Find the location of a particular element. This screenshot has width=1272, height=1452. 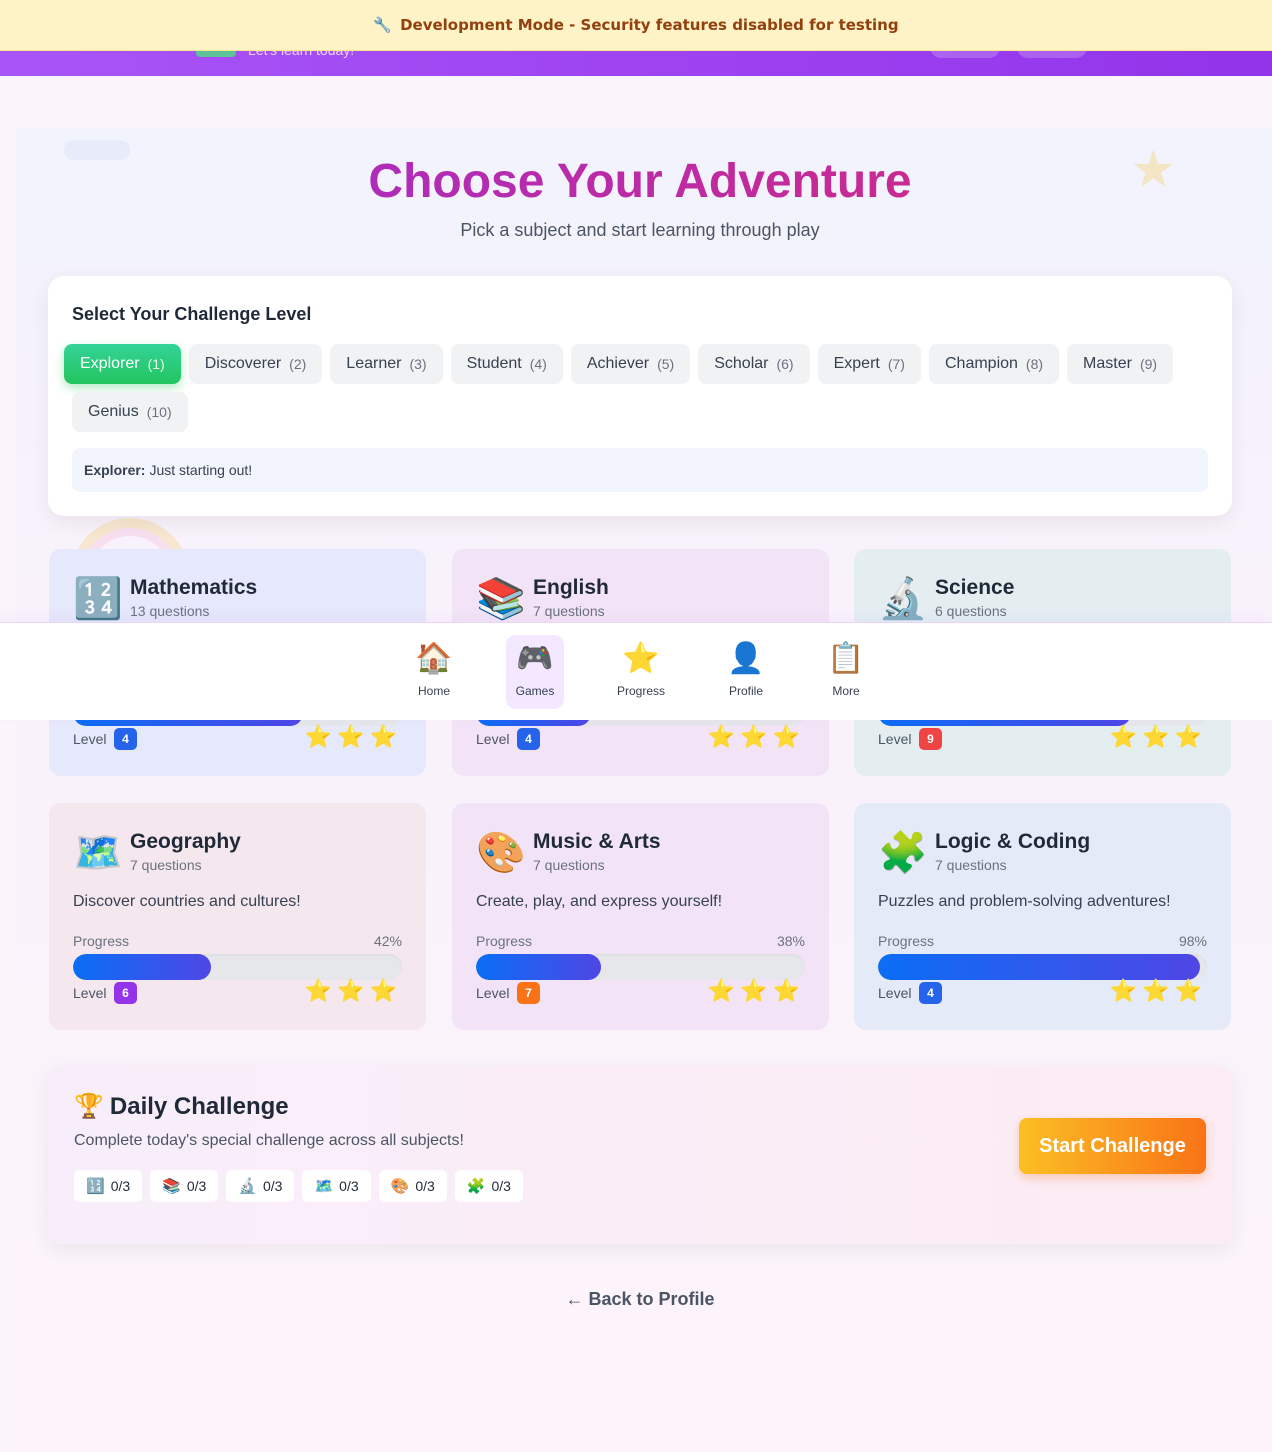

daily-subject-pill: 🧩 0/3 is located at coordinates (488, 1186).